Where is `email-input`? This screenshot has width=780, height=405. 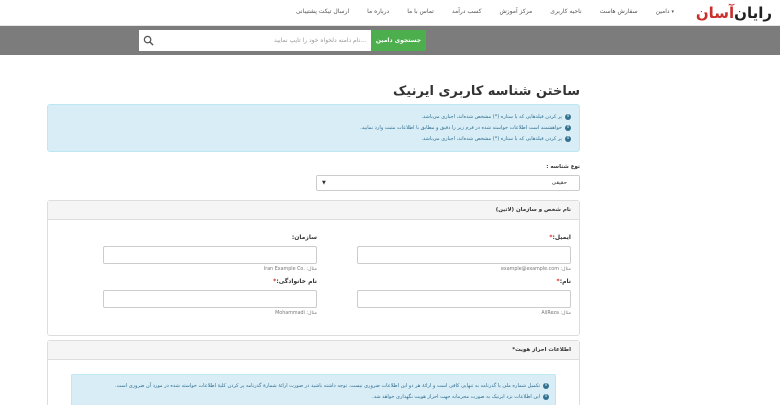
email-input is located at coordinates (464, 255).